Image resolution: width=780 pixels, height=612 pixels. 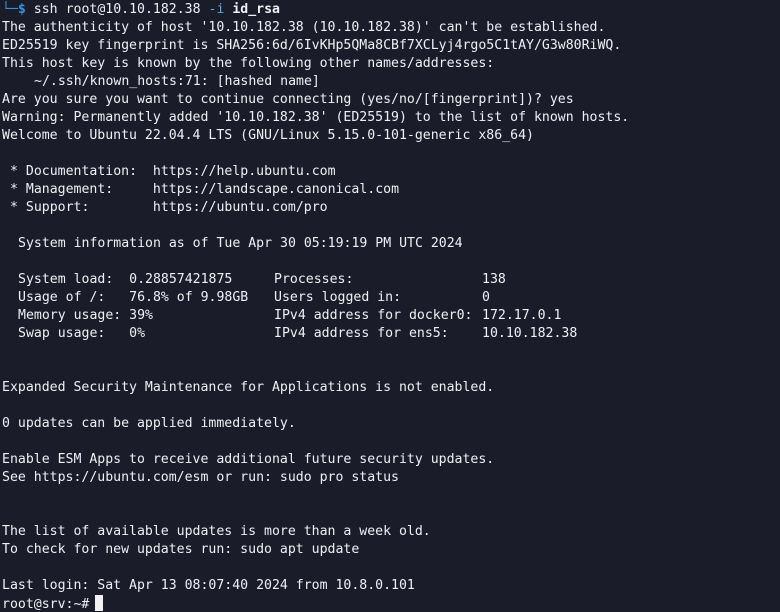 I want to click on remote-prompt-line: root@srv:~#, so click(x=391, y=603).